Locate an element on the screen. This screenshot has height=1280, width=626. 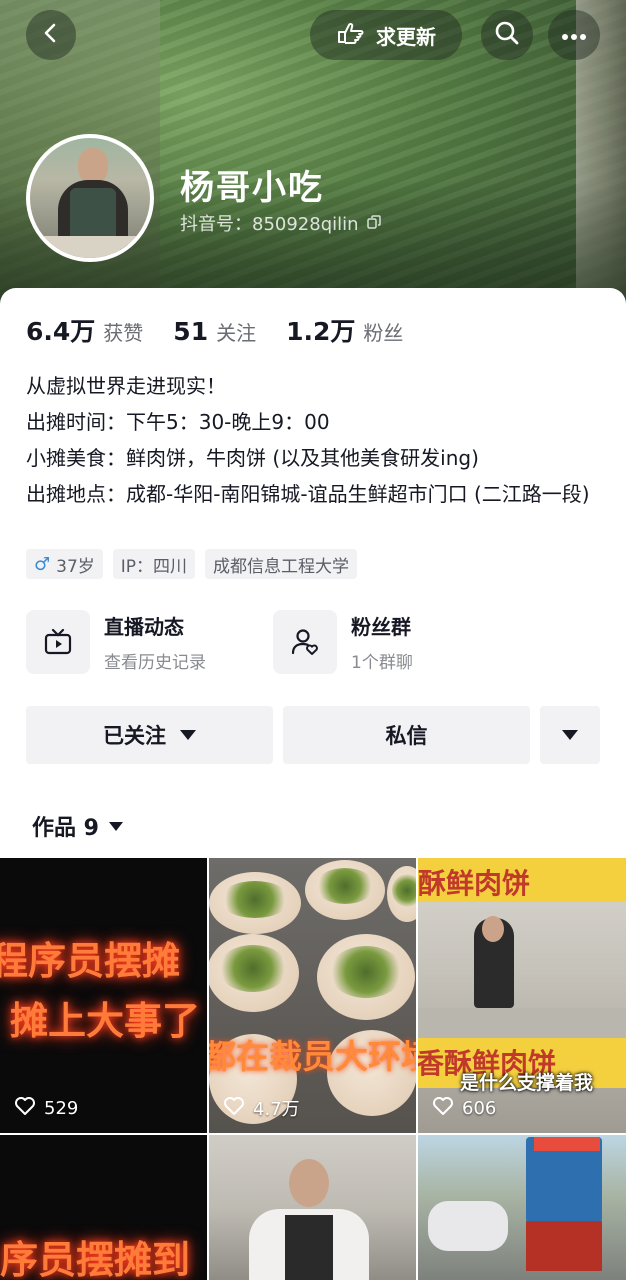
pointing-hand-icon is located at coordinates (351, 35).